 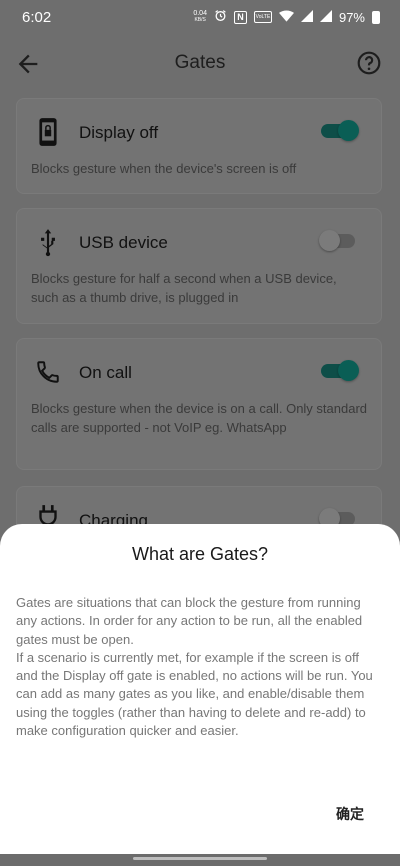 What do you see at coordinates (123, 242) in the screenshot?
I see `gate-title: USB device` at bounding box center [123, 242].